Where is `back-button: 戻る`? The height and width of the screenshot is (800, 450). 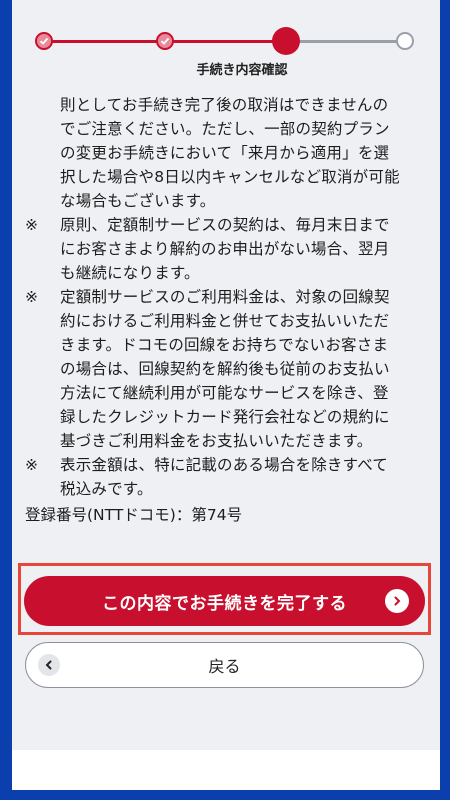
back-button: 戻る is located at coordinates (224, 665).